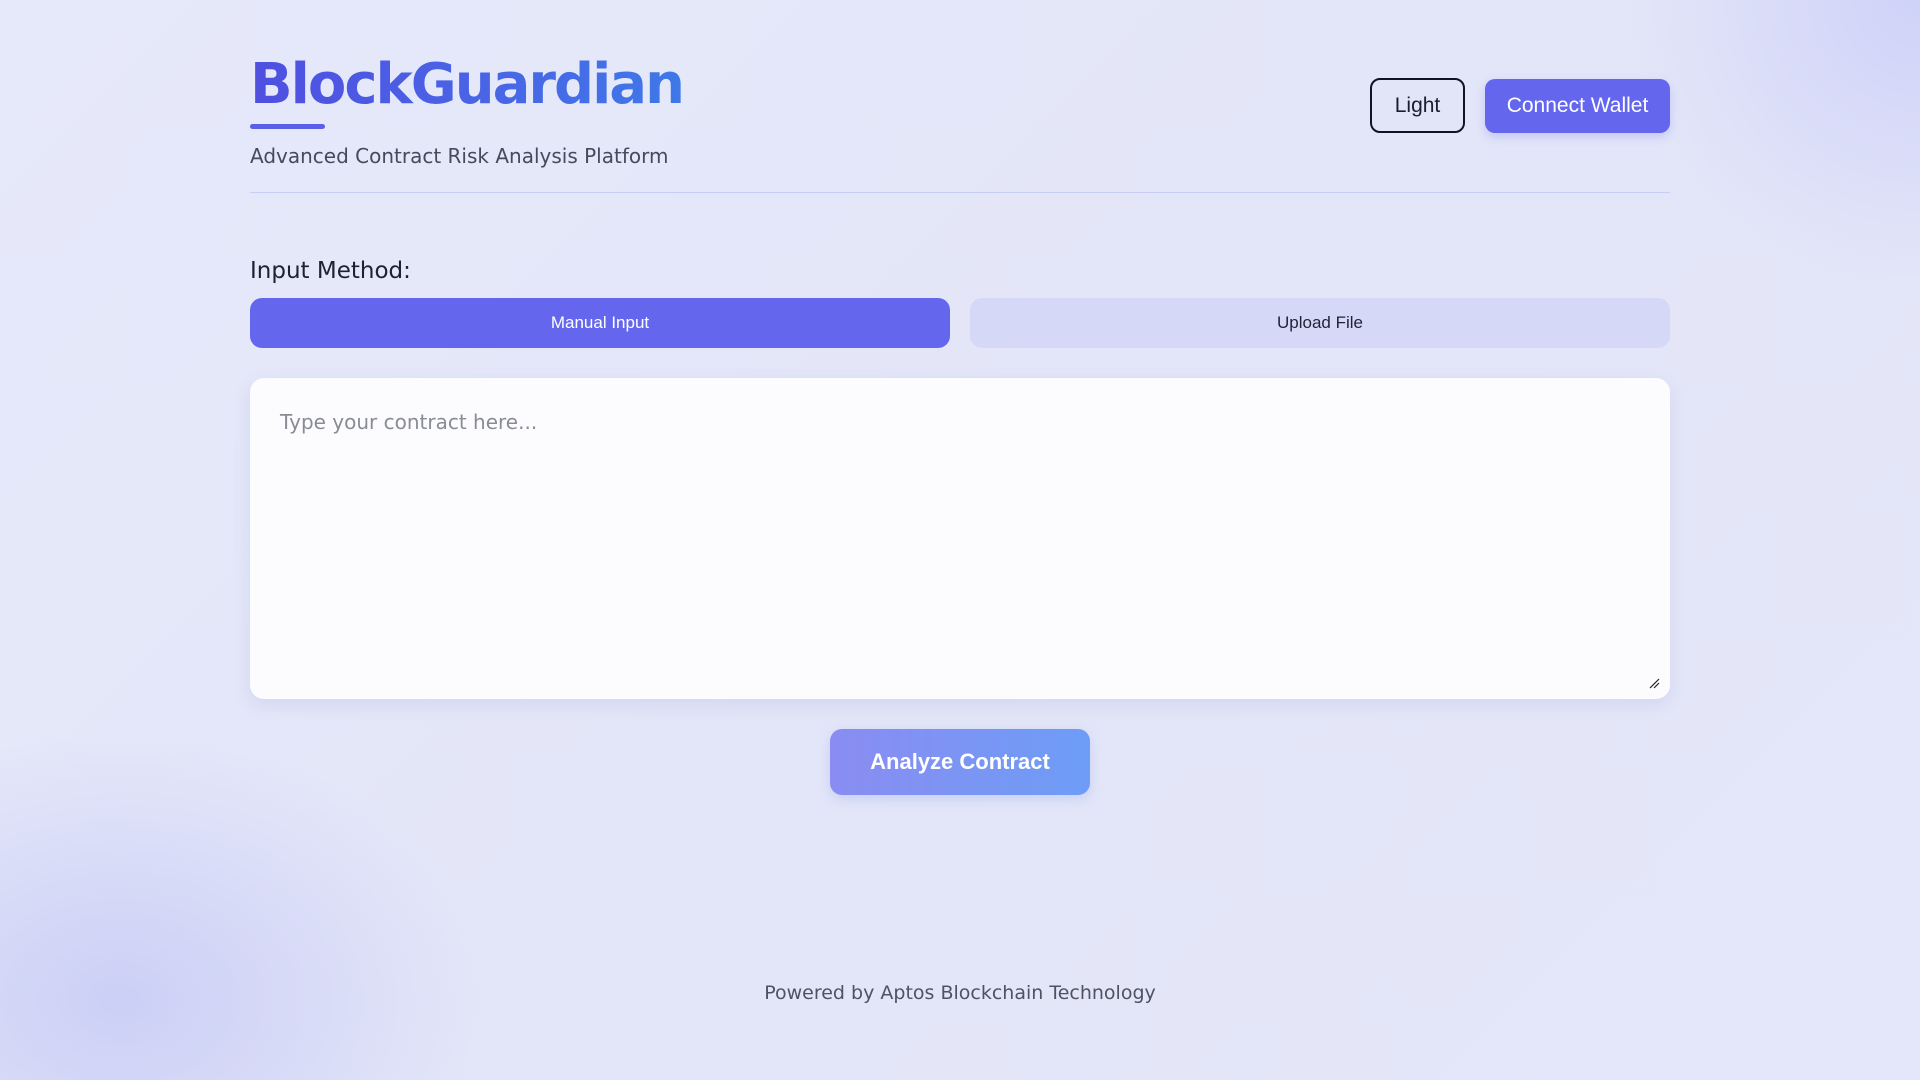  I want to click on input-method-label: Input Method:, so click(330, 271).